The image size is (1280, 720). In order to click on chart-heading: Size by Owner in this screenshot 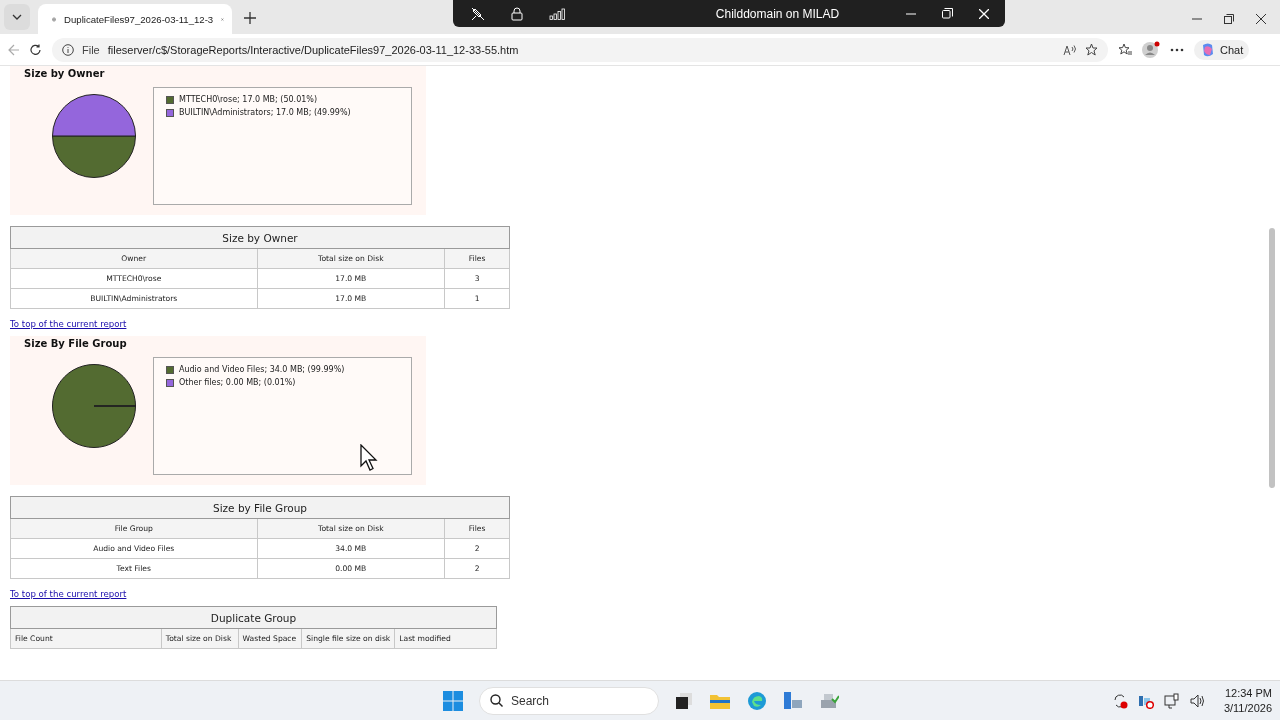, I will do `click(65, 73)`.